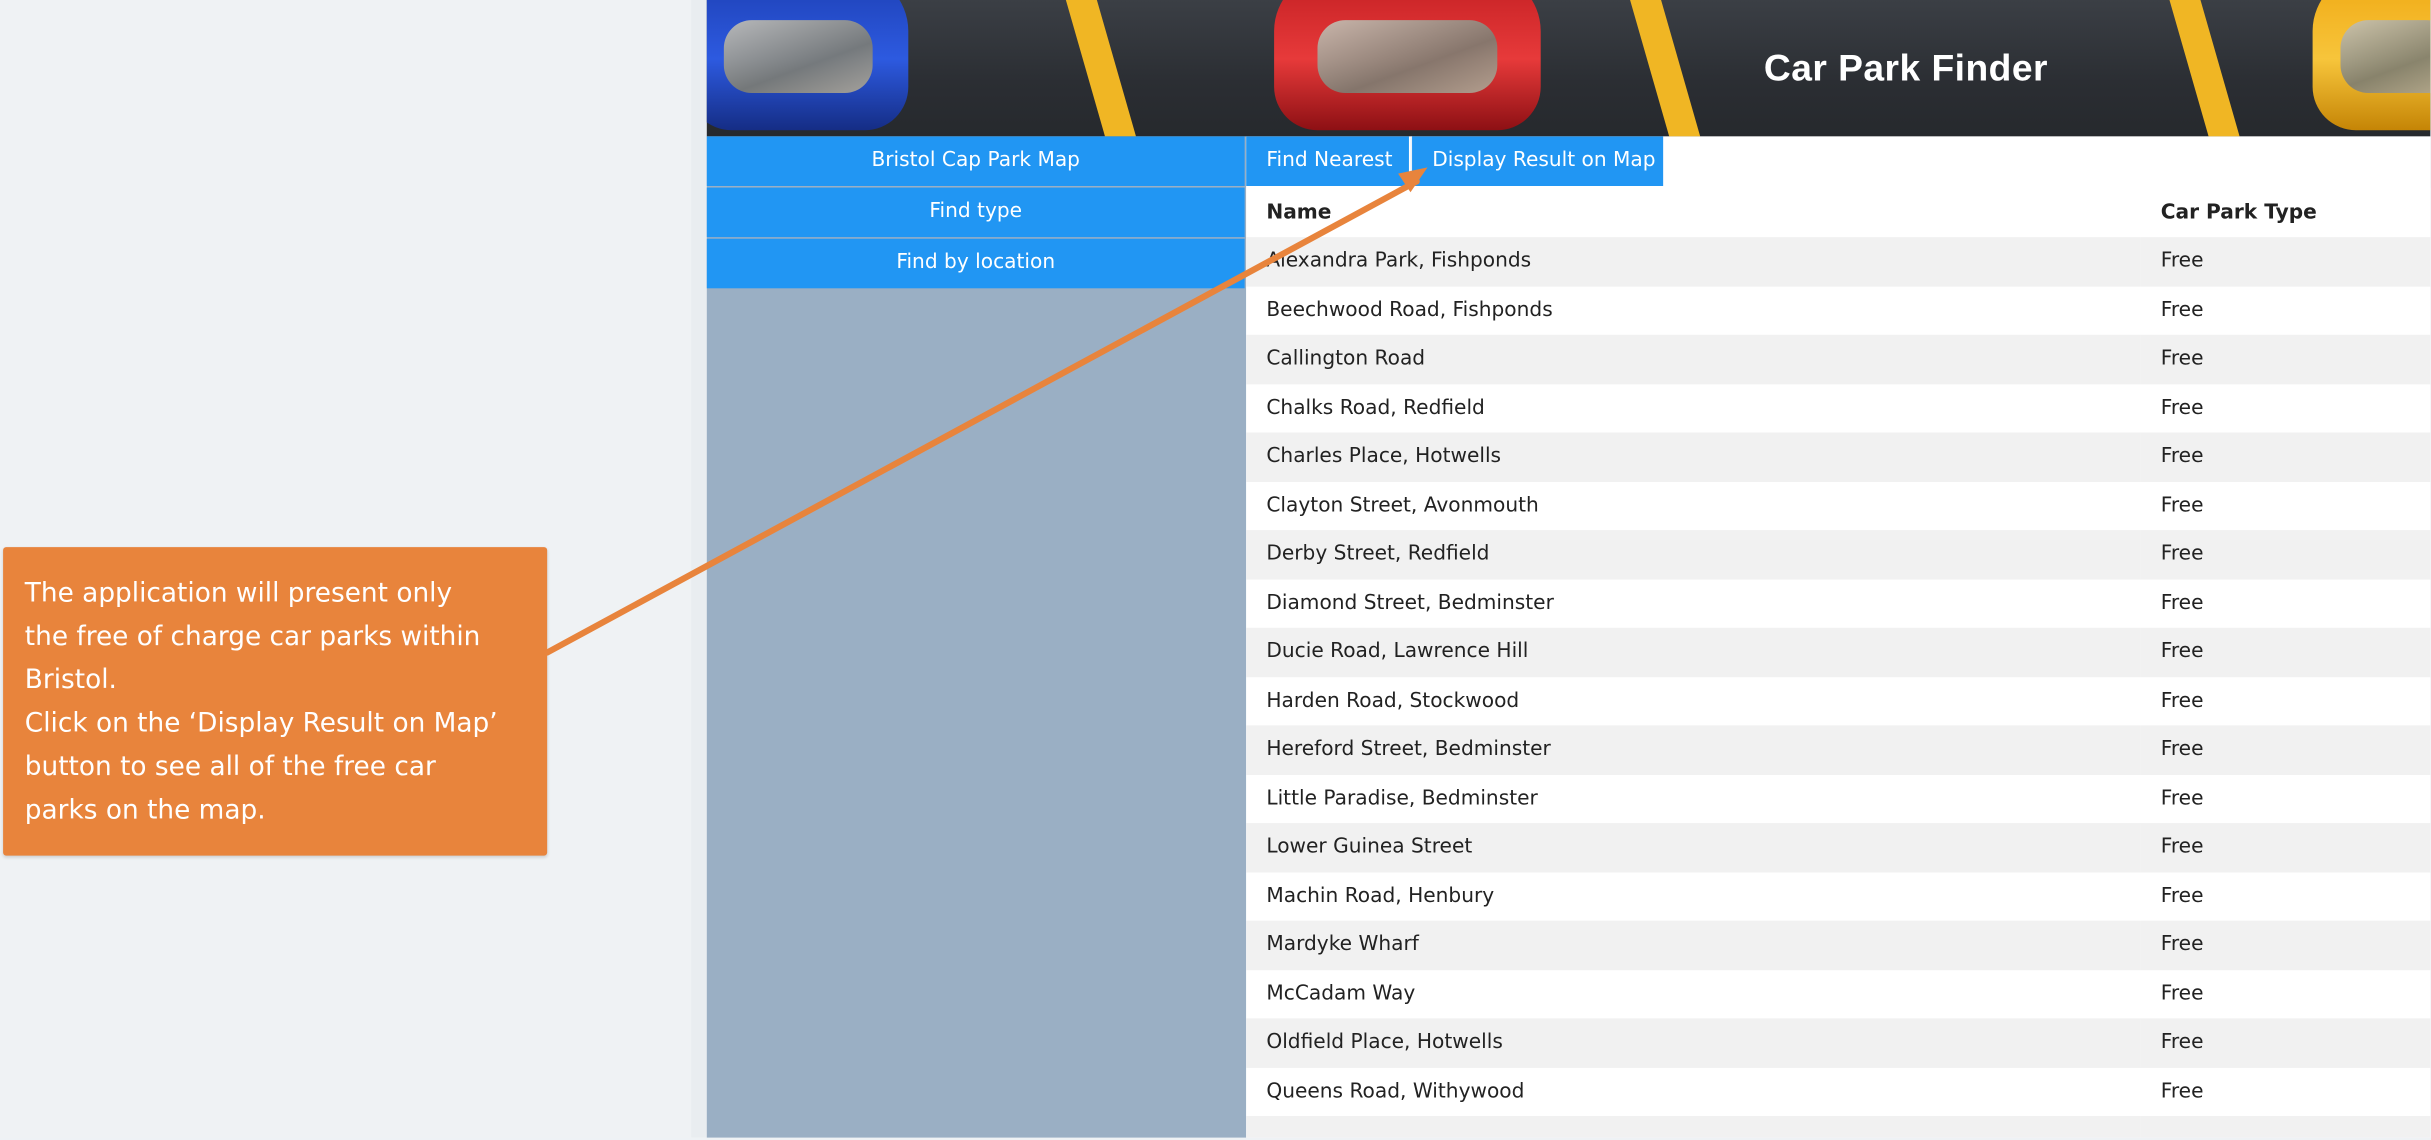 The height and width of the screenshot is (1140, 2431). I want to click on table-row: Queens Road, Withywood Free, so click(1838, 1091).